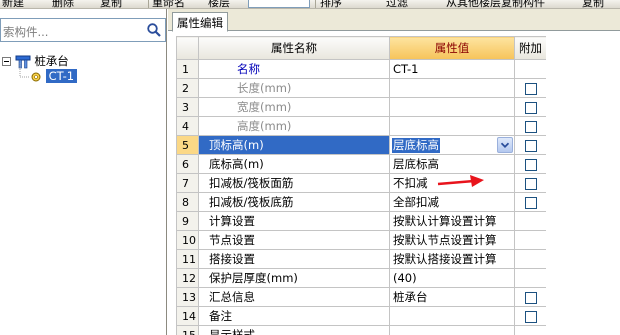 This screenshot has width=620, height=335. What do you see at coordinates (219, 4) in the screenshot?
I see `floor-label: 楼层` at bounding box center [219, 4].